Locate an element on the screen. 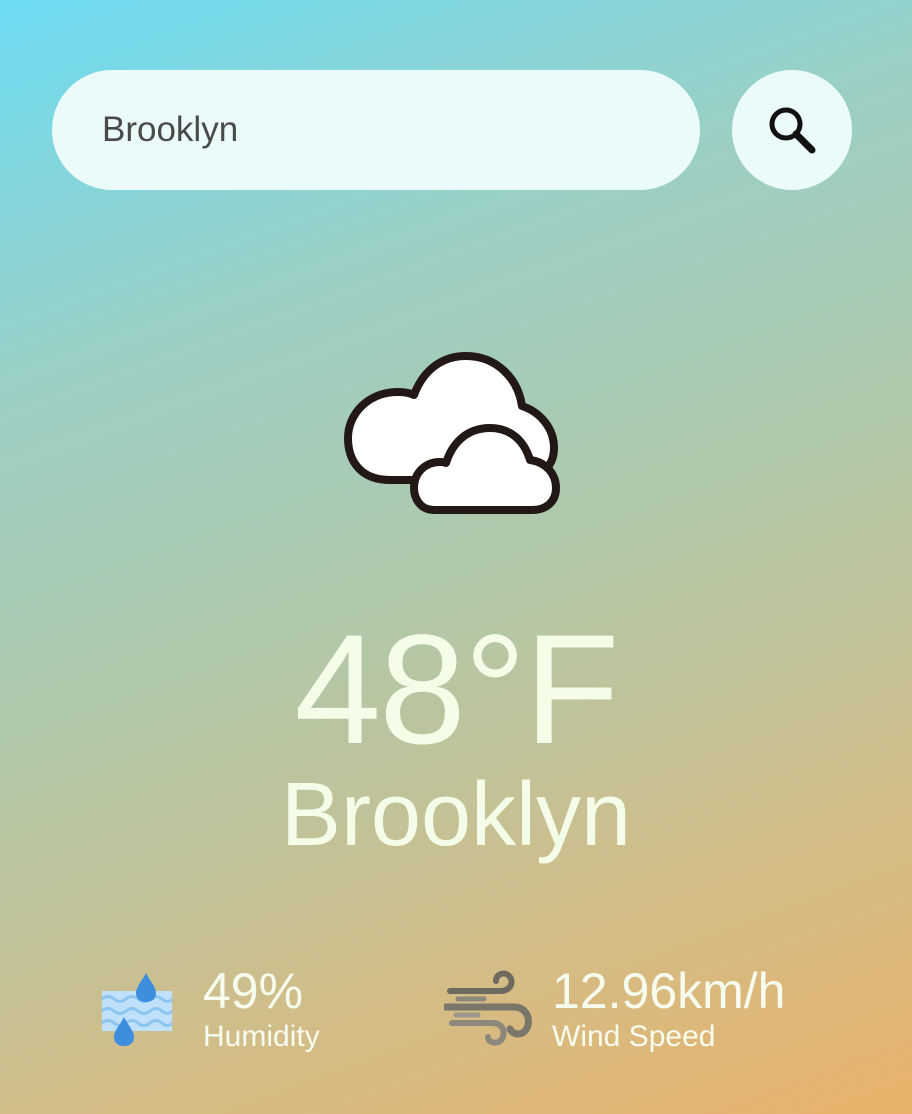 Image resolution: width=912 pixels, height=1114 pixels. humidity-detail: 49% Humidity is located at coordinates (248, 1005).